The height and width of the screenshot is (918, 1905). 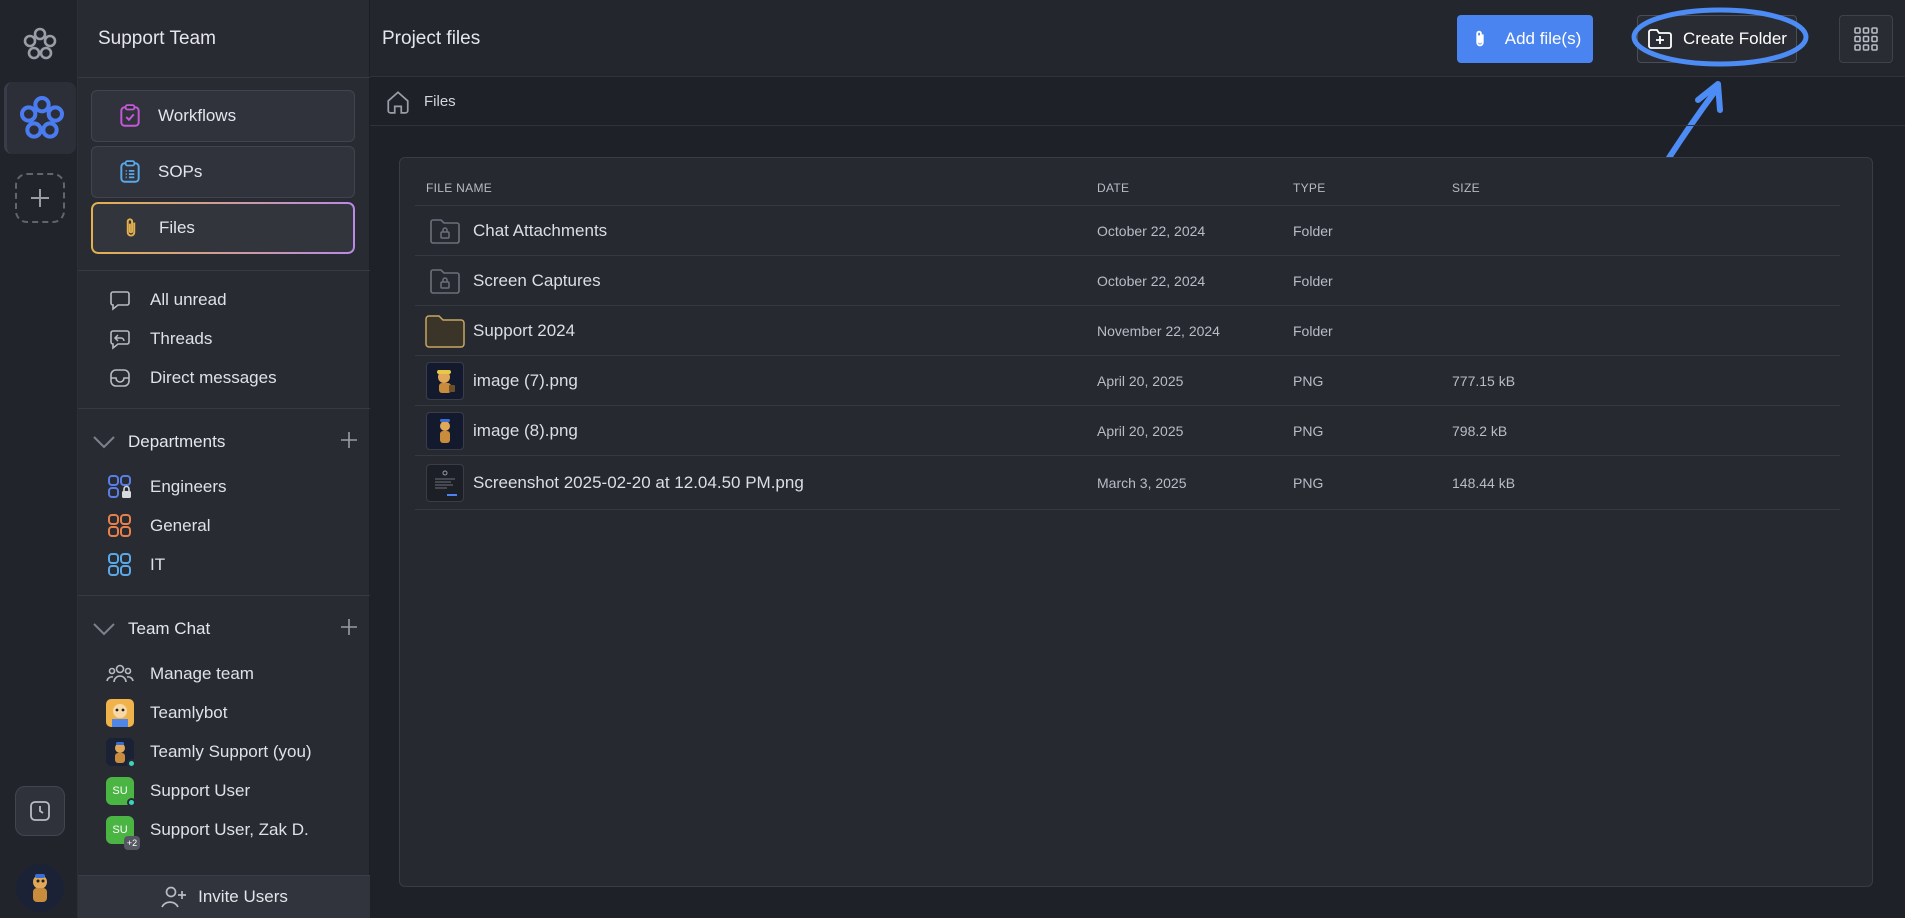 What do you see at coordinates (1151, 230) in the screenshot?
I see `file-date: October 22, 2024` at bounding box center [1151, 230].